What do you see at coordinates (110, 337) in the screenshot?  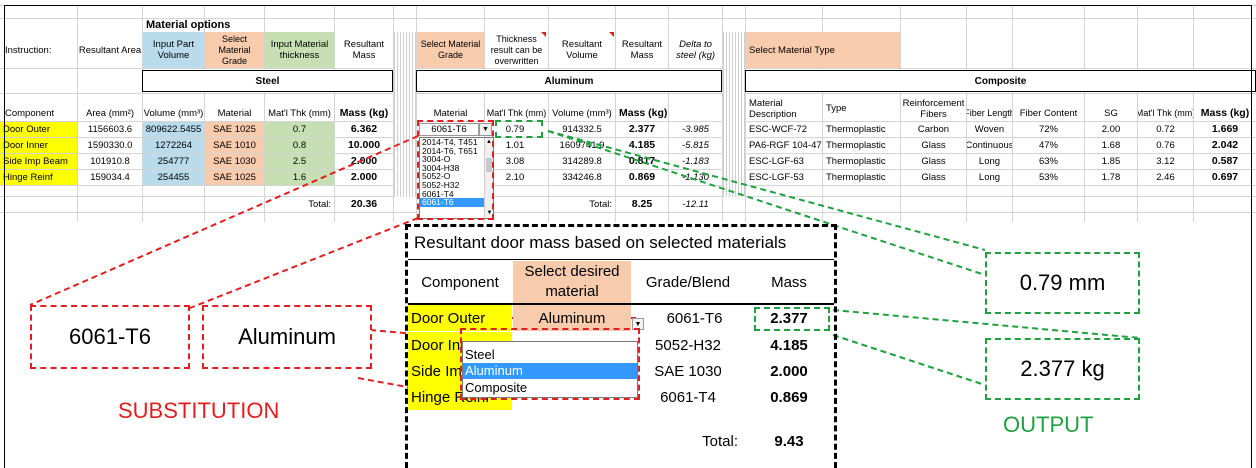 I see `callout-grade: 6061-T6` at bounding box center [110, 337].